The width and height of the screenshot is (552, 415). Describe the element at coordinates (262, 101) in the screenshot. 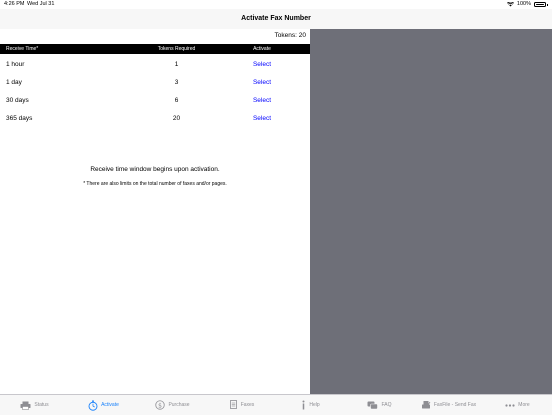

I see `select-30-days-button: Select` at that location.